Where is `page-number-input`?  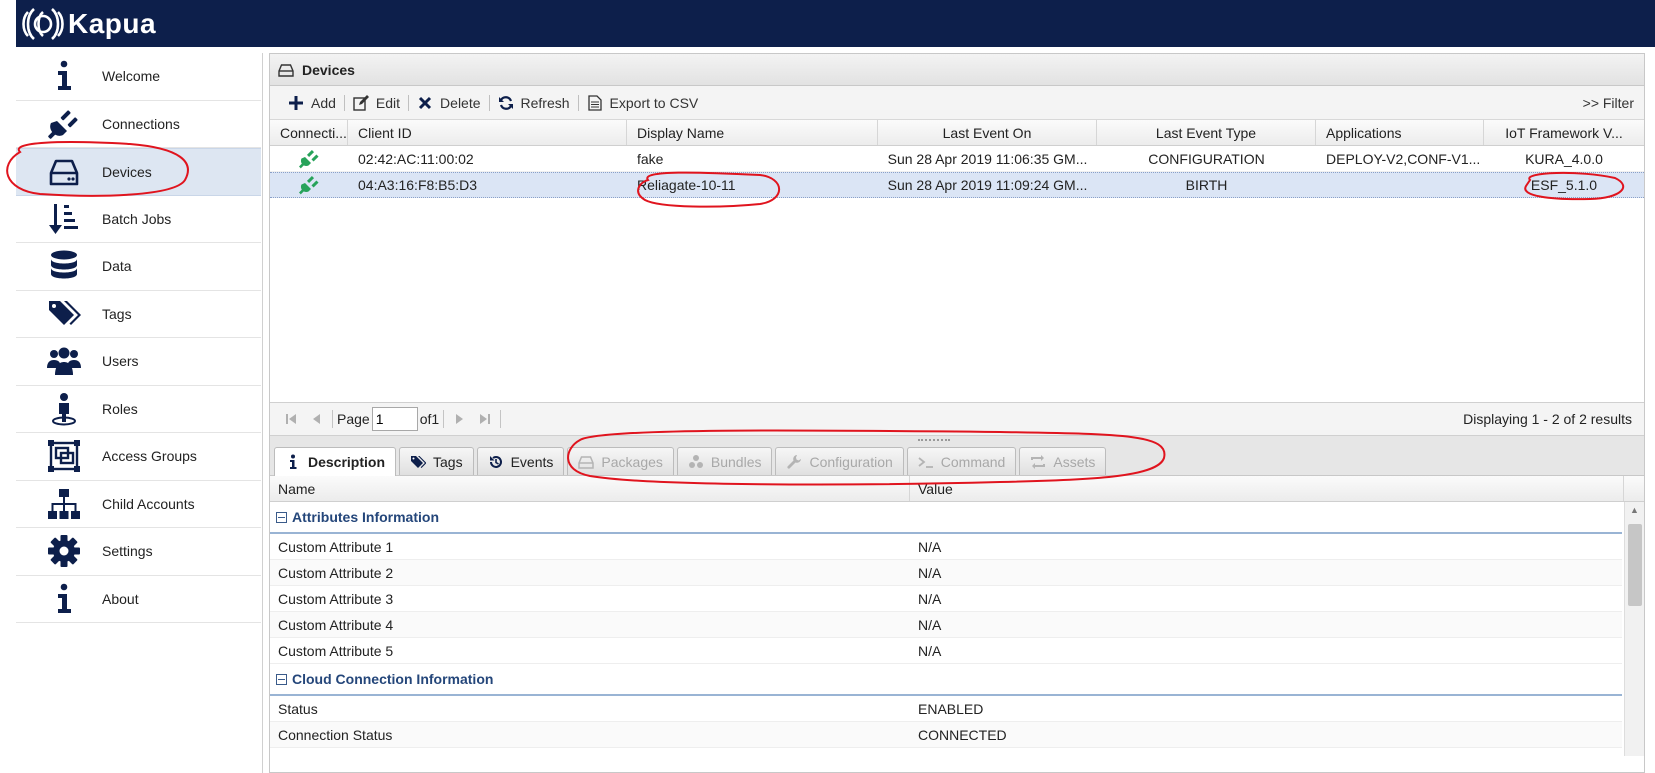
page-number-input is located at coordinates (394, 419).